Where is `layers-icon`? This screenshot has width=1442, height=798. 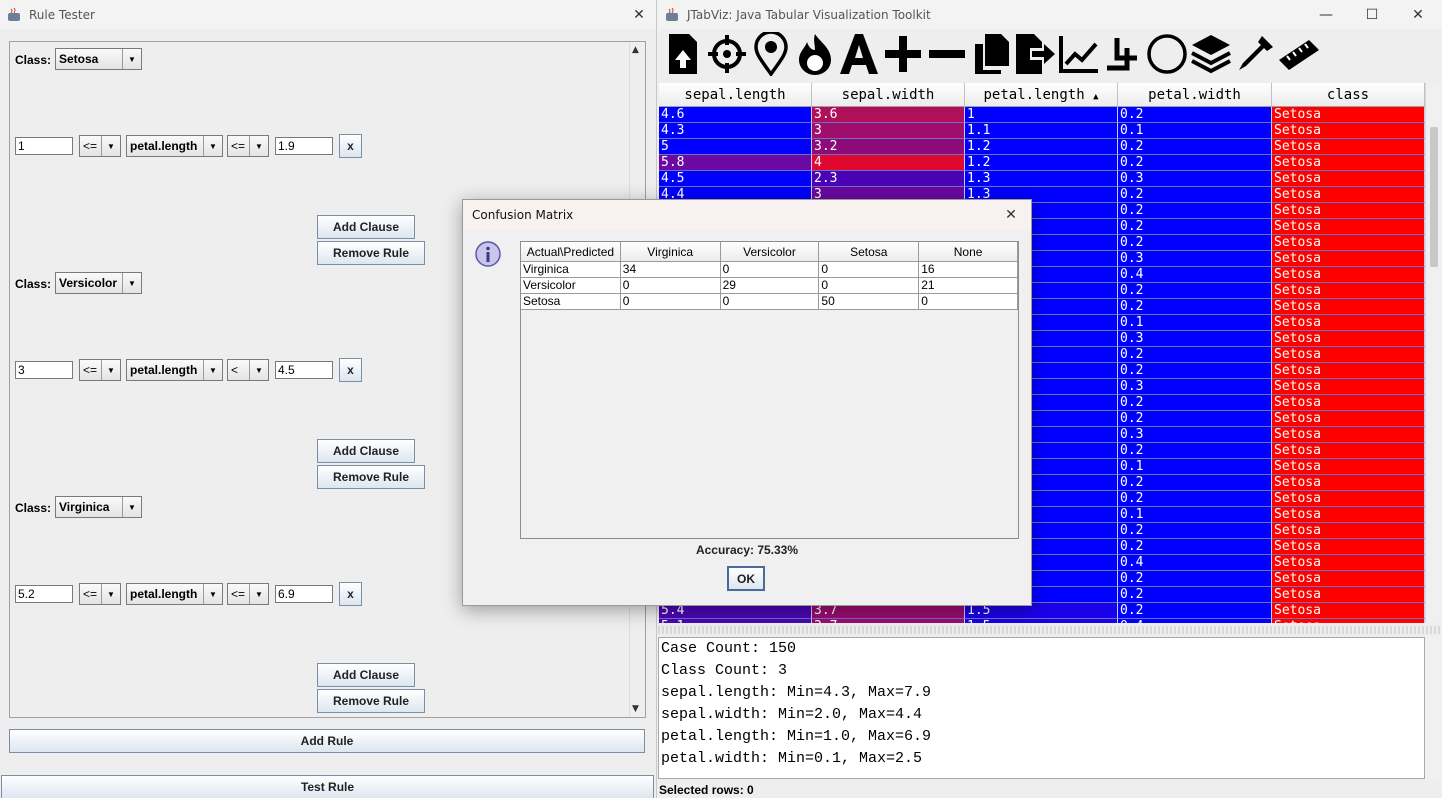 layers-icon is located at coordinates (1211, 54).